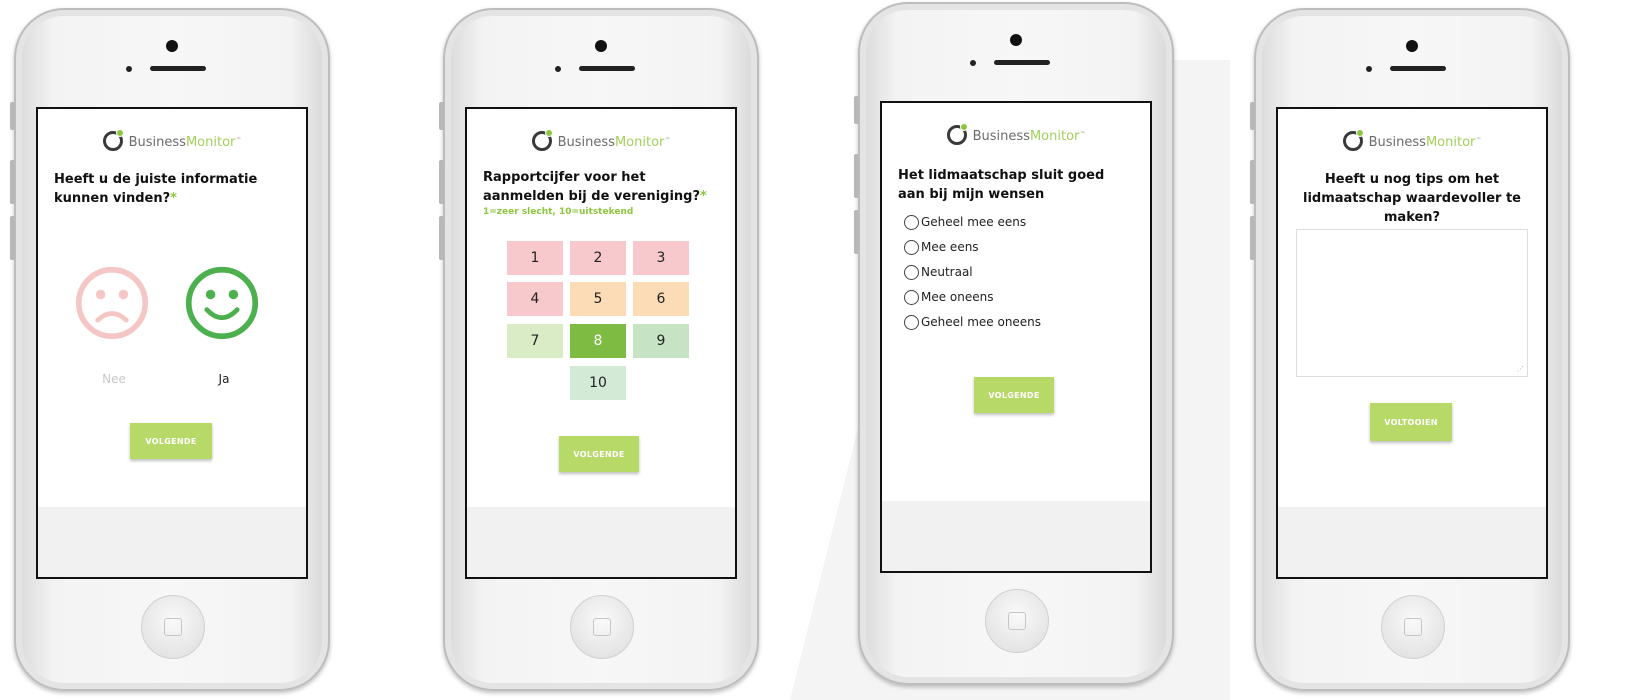  What do you see at coordinates (558, 211) in the screenshot?
I see `scale-hint: 1=zeer slecht, 10=uitstekend` at bounding box center [558, 211].